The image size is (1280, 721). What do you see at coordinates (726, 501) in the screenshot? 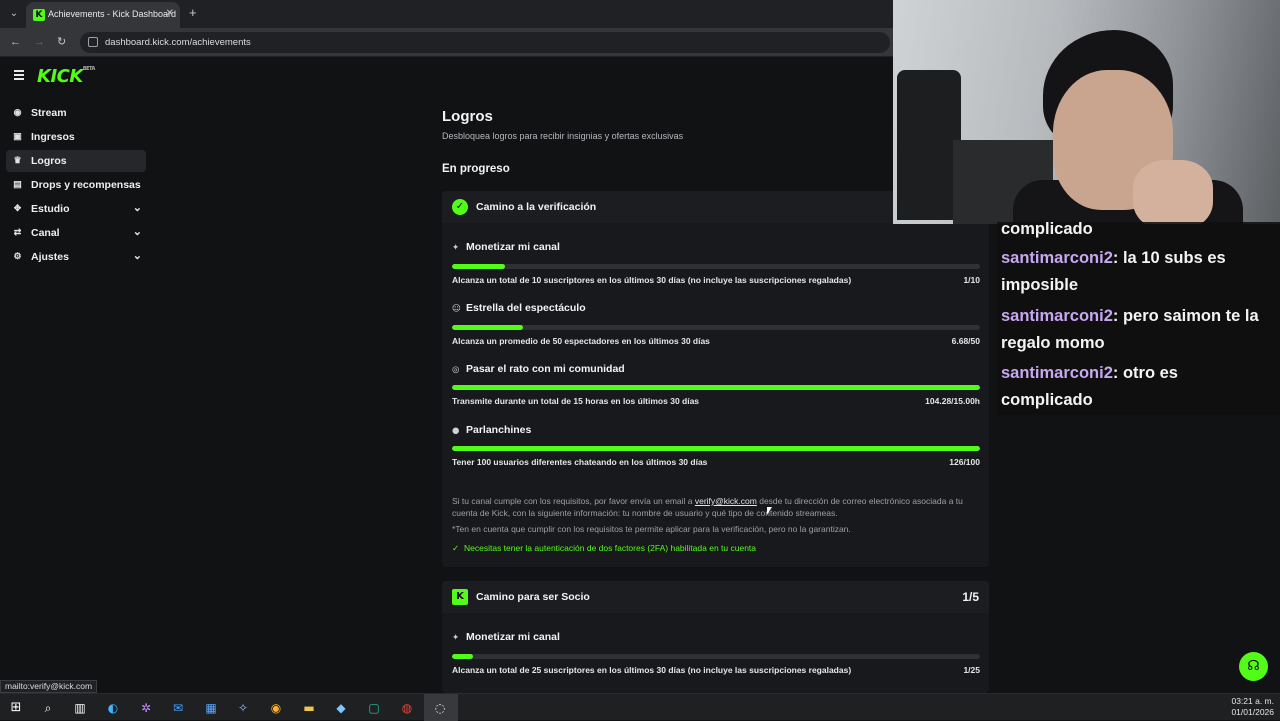
I see `email-link: verify@kick.com` at bounding box center [726, 501].